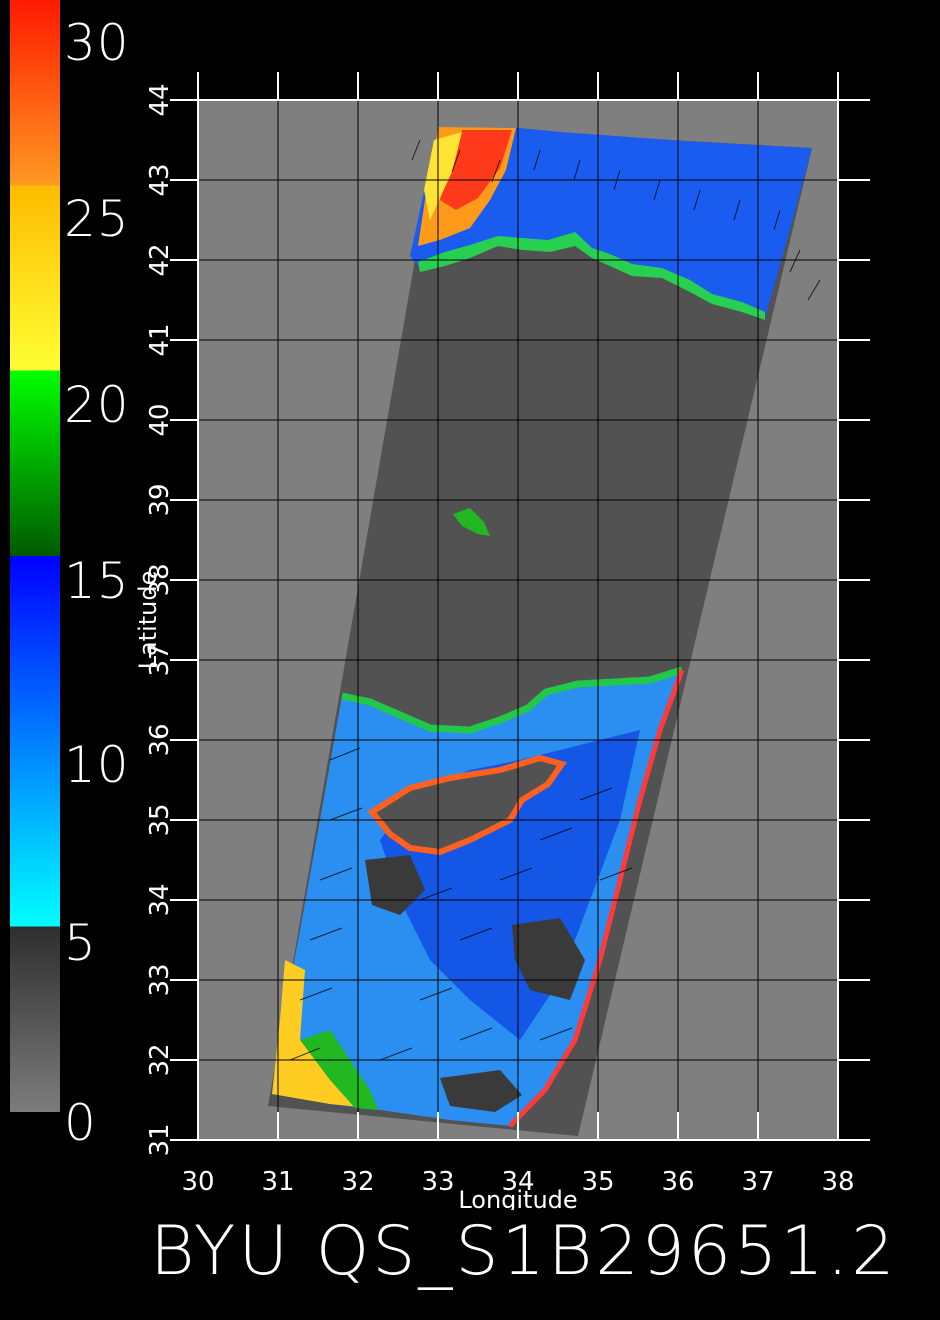 The width and height of the screenshot is (940, 1320). What do you see at coordinates (160, 819) in the screenshot?
I see `lat-tick-label: 35` at bounding box center [160, 819].